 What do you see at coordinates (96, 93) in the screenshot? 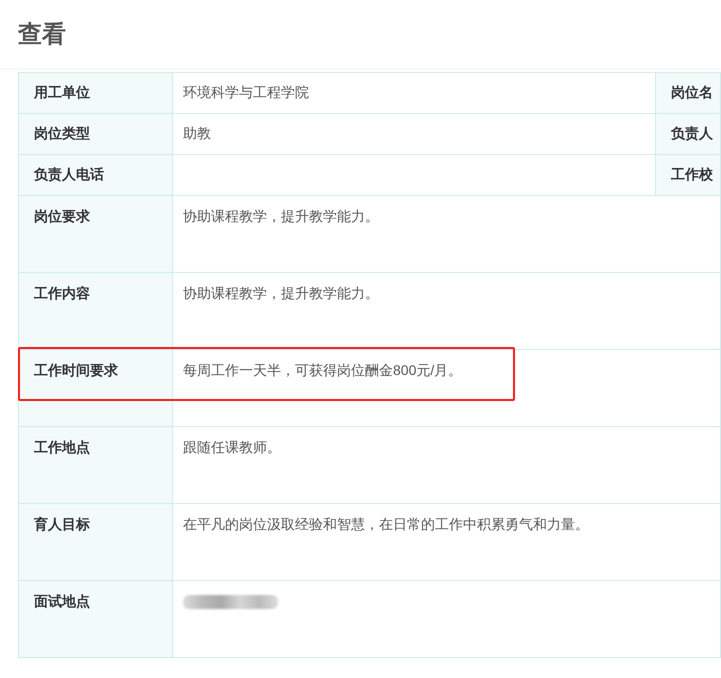
I see `field-label: 用工单位` at bounding box center [96, 93].